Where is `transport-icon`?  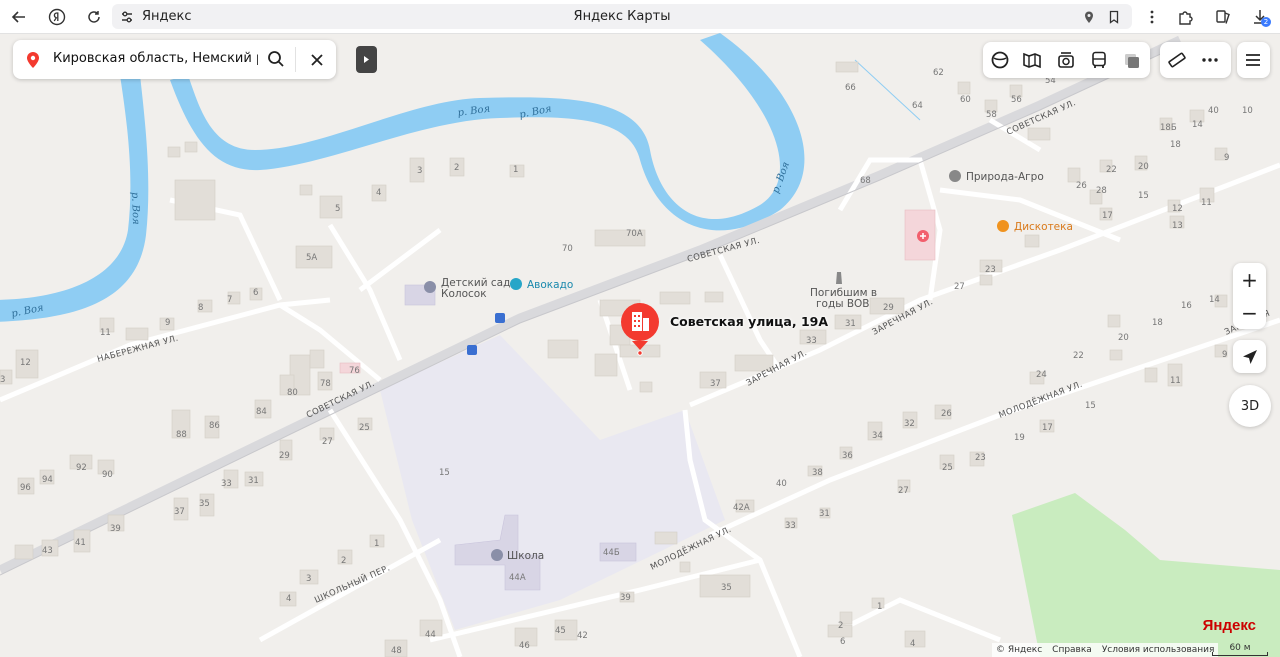 transport-icon is located at coordinates (1099, 60).